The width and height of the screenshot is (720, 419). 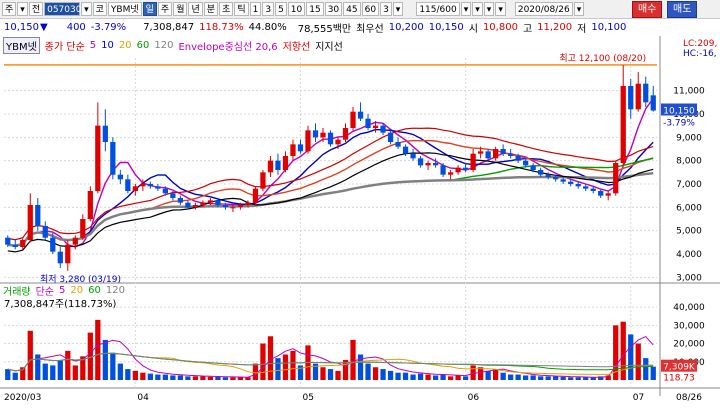 What do you see at coordinates (21, 27) in the screenshot?
I see `current-price: 10,150` at bounding box center [21, 27].